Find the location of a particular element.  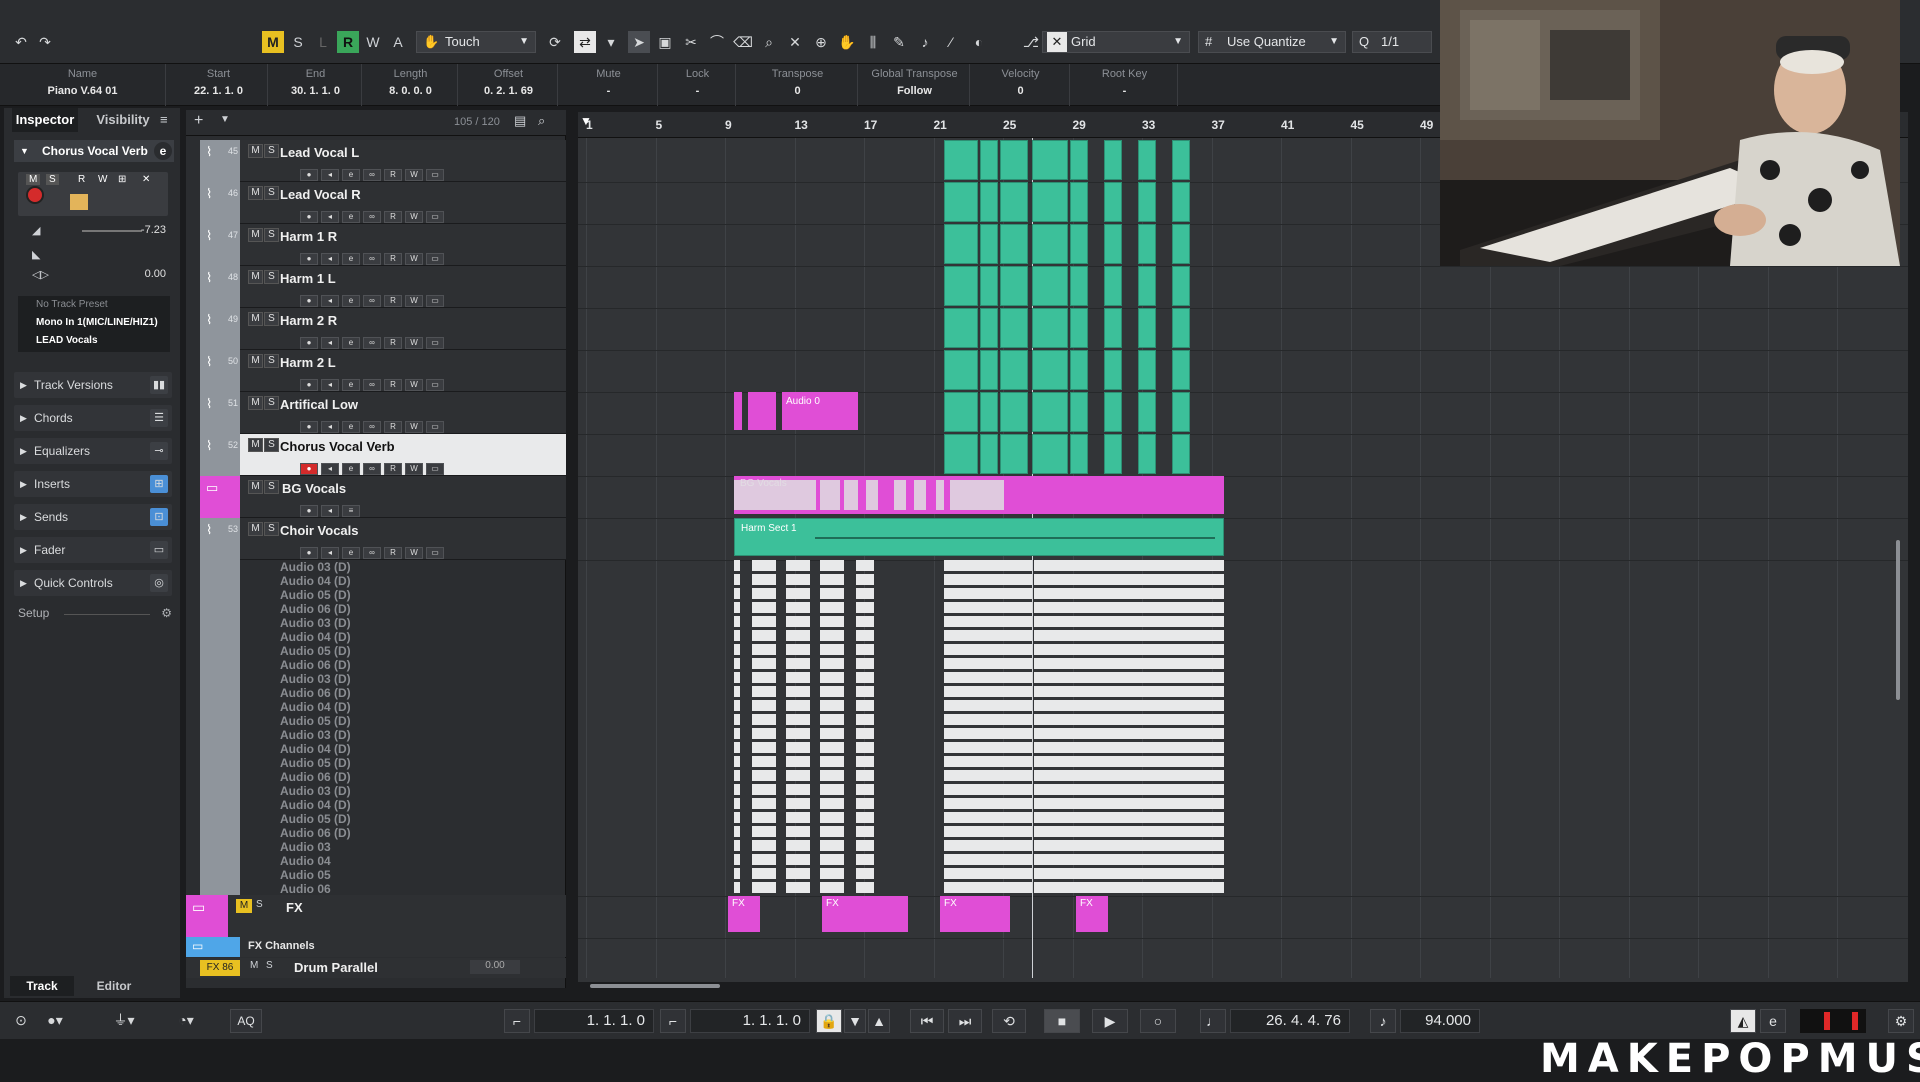

solo-icon: S is located at coordinates (52, 179).